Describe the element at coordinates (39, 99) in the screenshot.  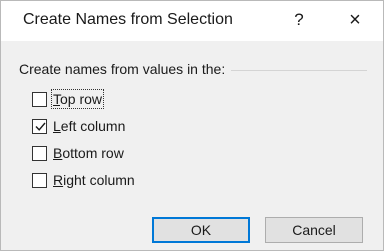
I see `top-row-checkbox` at that location.